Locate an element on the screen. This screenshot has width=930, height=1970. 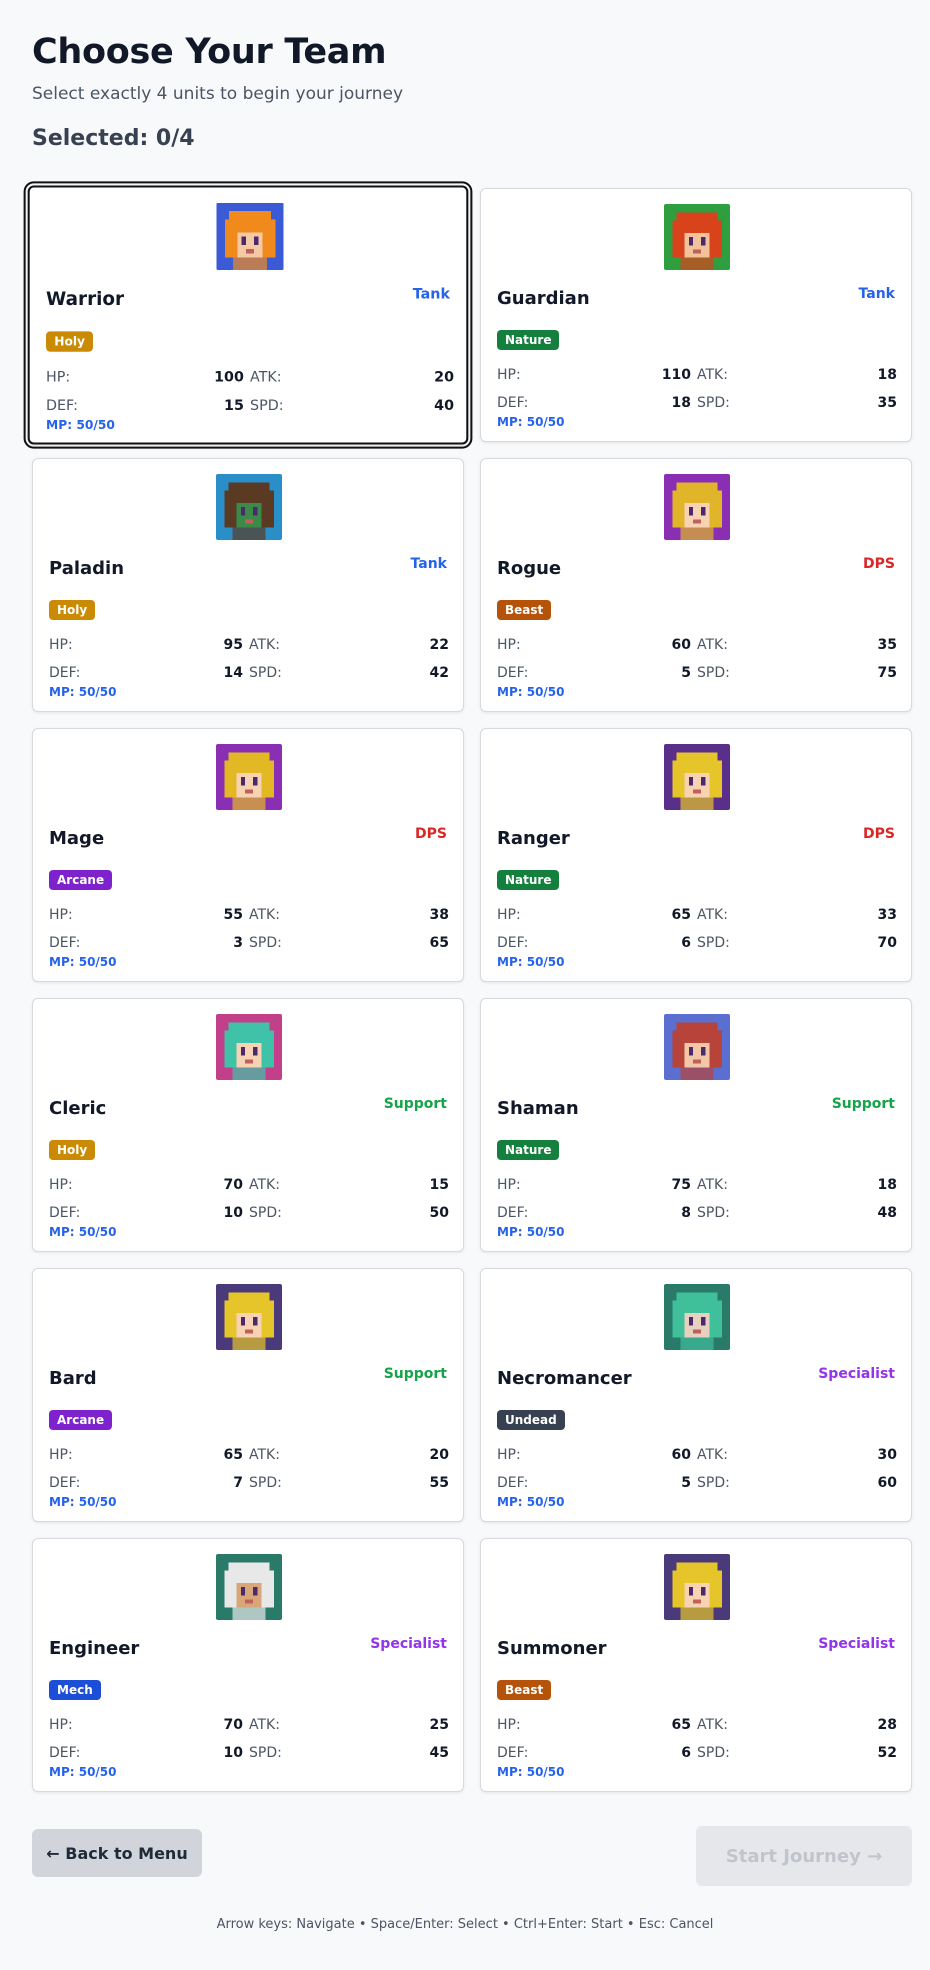
stats-row: HP: 75 ATK: 18 is located at coordinates (697, 1185).